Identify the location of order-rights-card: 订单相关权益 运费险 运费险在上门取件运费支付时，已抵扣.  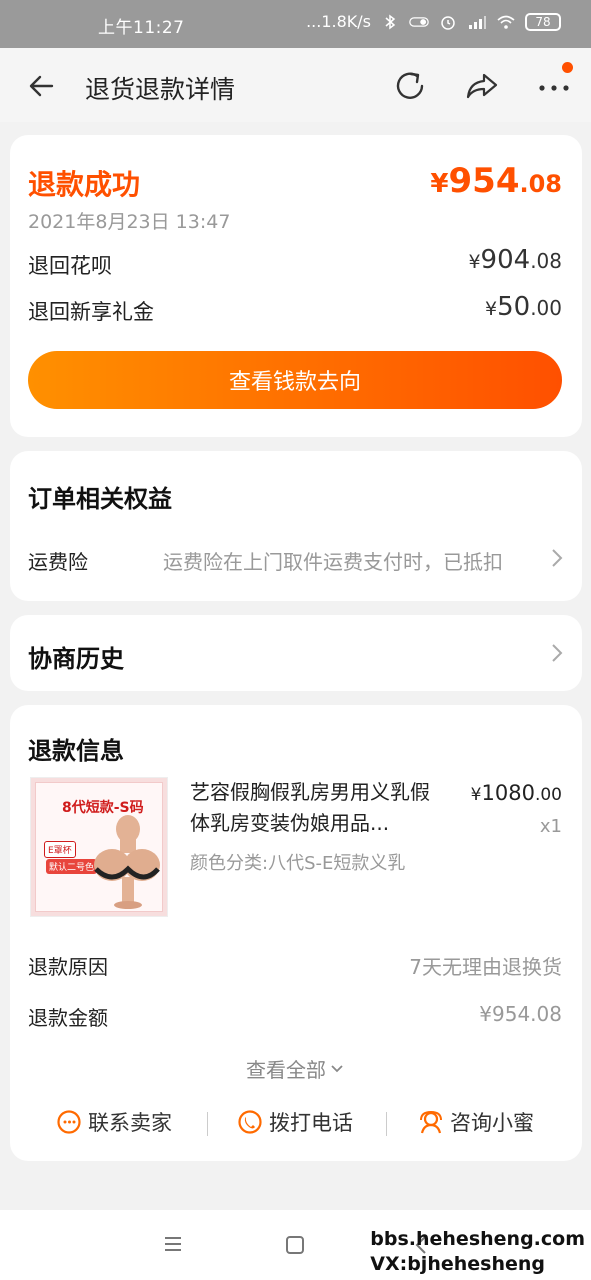
(296, 526).